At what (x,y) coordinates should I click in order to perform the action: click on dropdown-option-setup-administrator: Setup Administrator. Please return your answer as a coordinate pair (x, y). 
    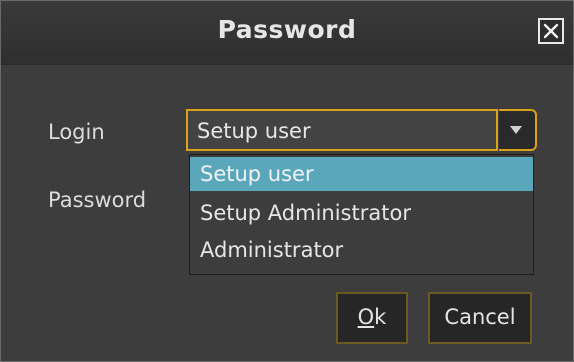
    Looking at the image, I should click on (361, 213).